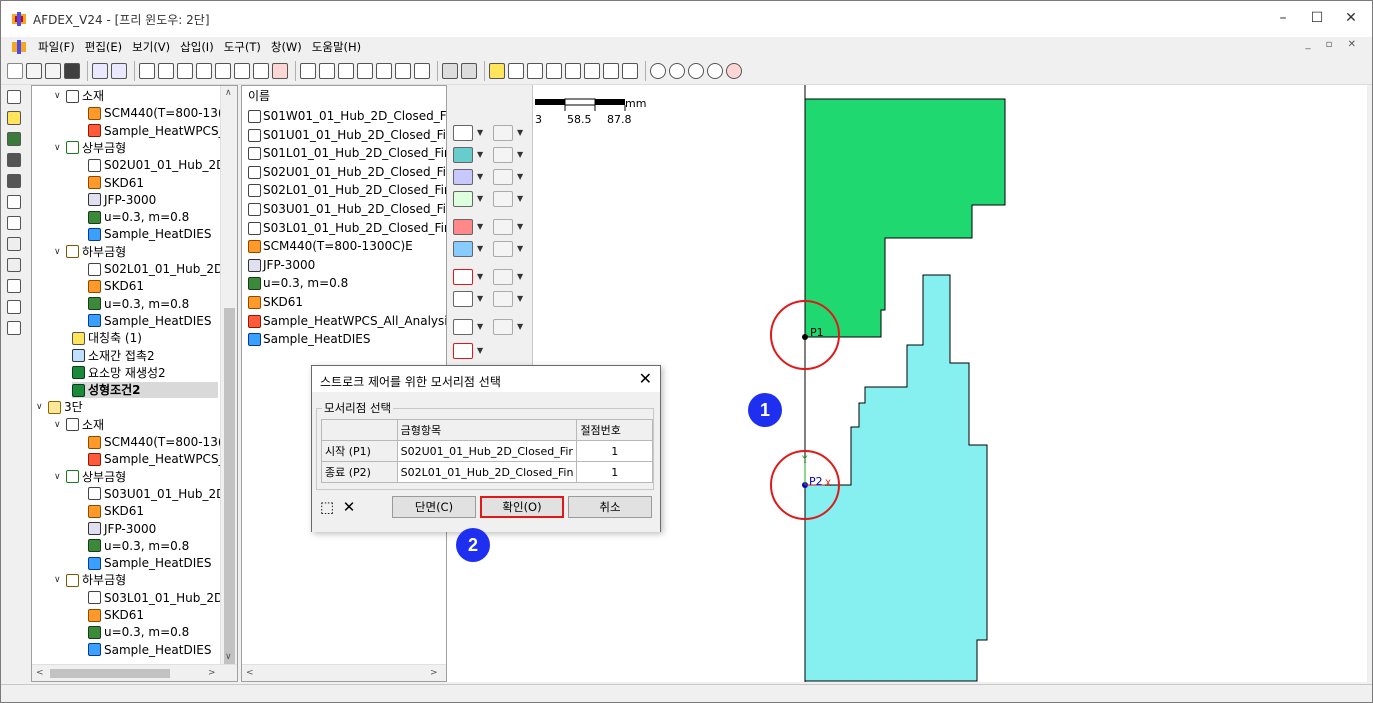 The image size is (1373, 703). Describe the element at coordinates (19, 47) in the screenshot. I see `document-icon` at that location.